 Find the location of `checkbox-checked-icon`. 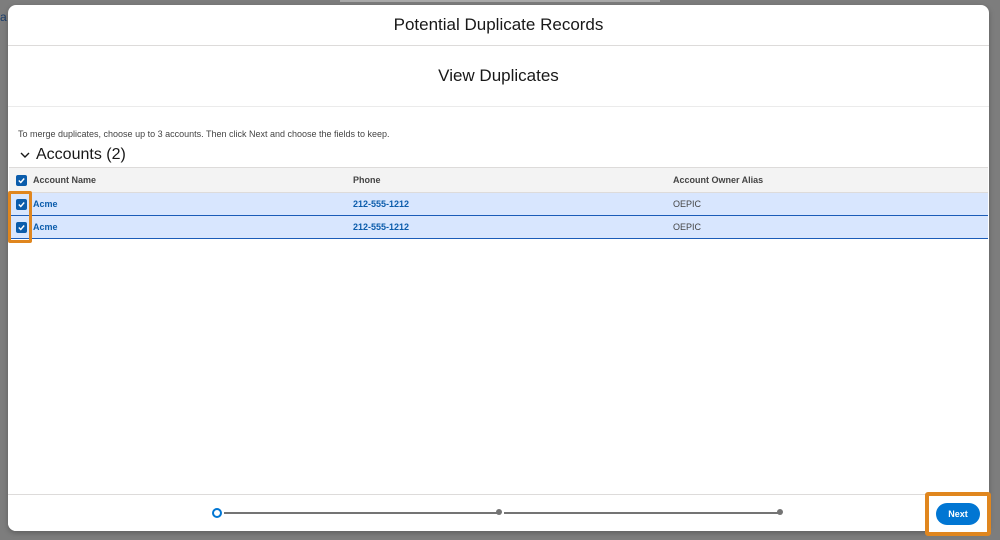

checkbox-checked-icon is located at coordinates (21, 180).